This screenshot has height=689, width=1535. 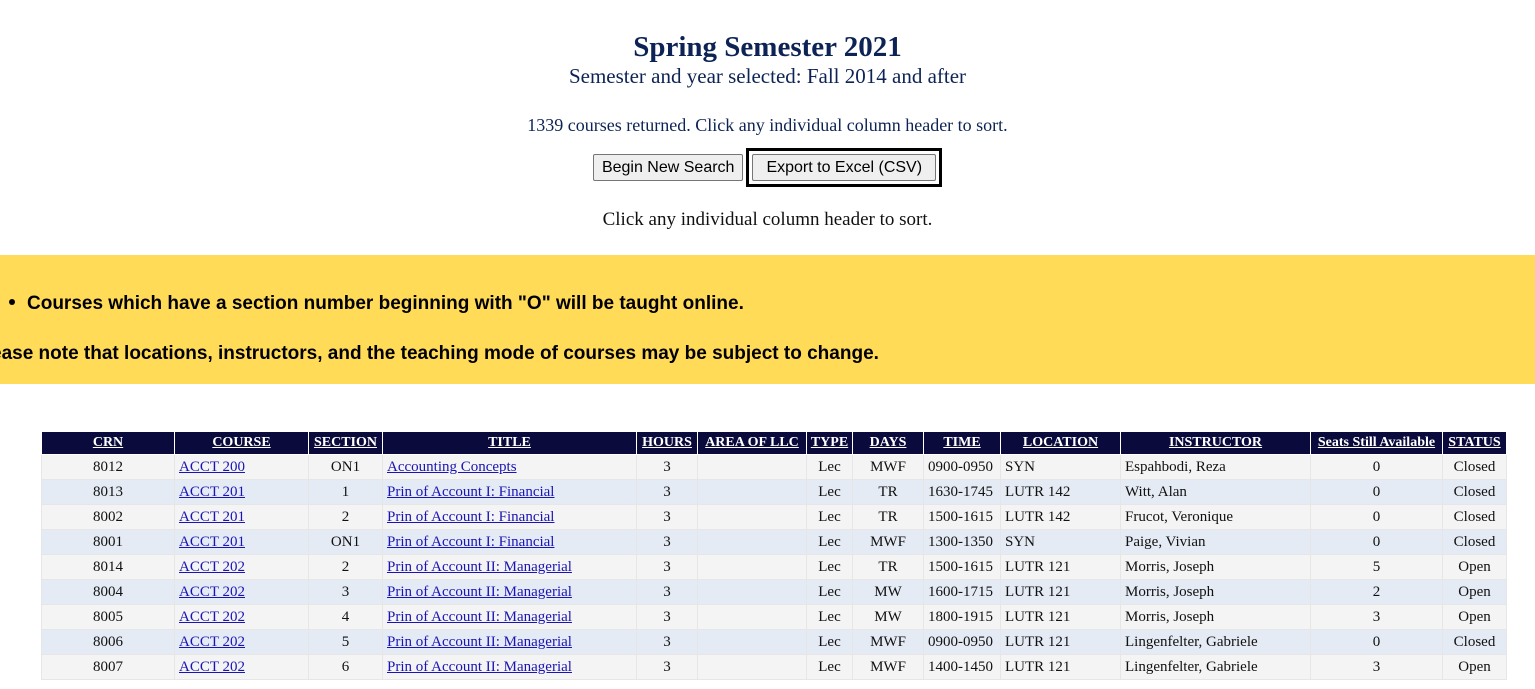 I want to click on cell-section: ON1, so click(x=345, y=542).